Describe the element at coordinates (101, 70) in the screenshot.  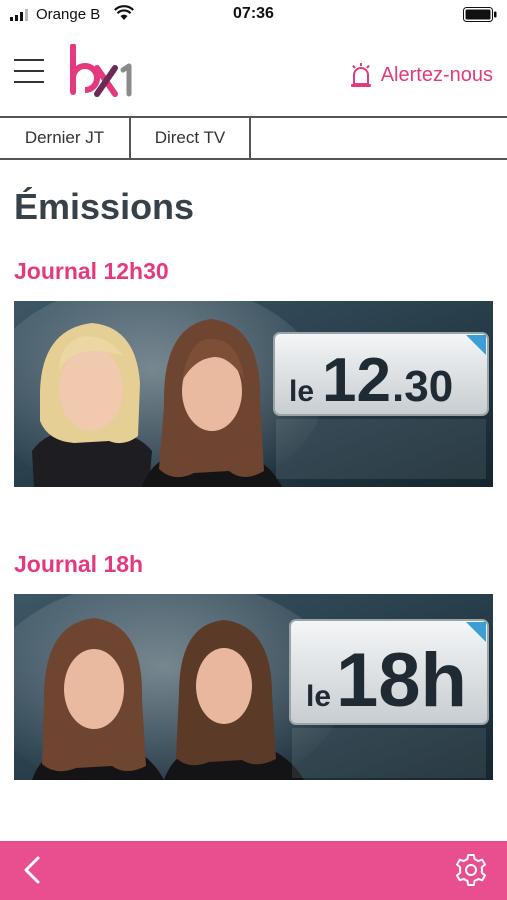
I see `bx1-logo` at that location.